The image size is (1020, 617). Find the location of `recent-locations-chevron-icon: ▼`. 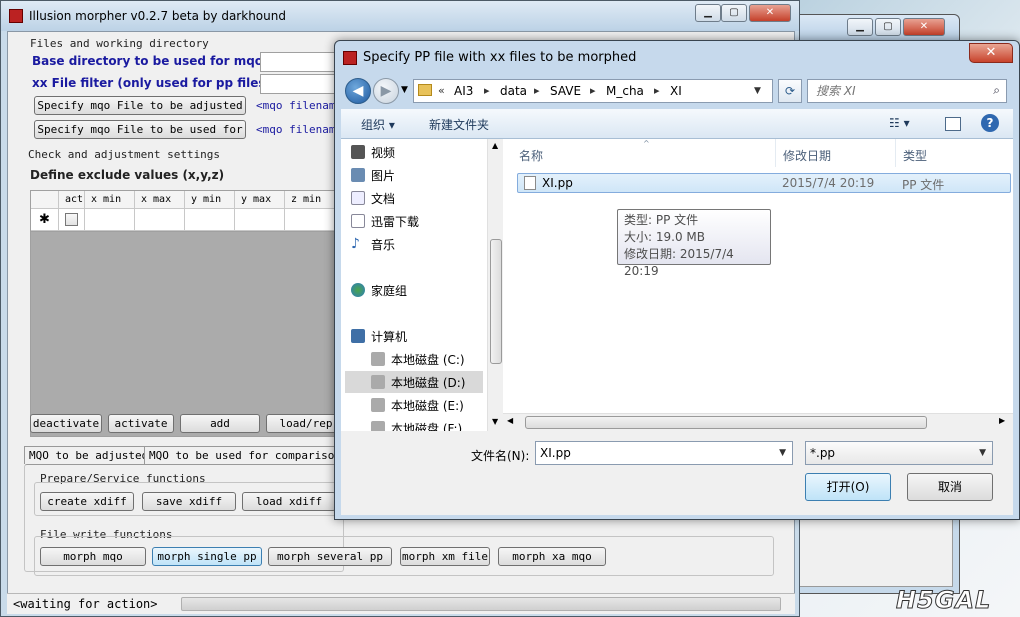

recent-locations-chevron-icon: ▼ is located at coordinates (404, 90).